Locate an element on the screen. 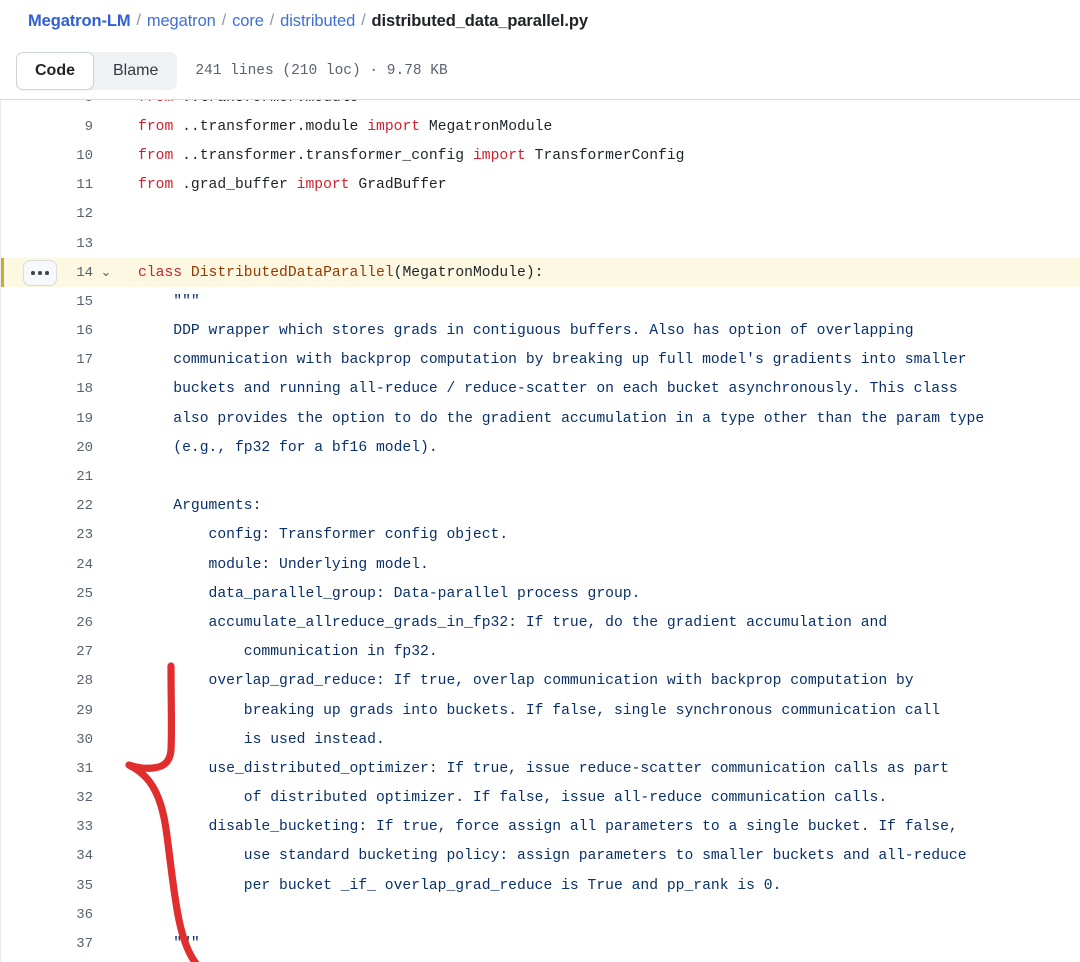 This screenshot has height=962, width=1080. breadcrumb-segment-core: core is located at coordinates (248, 21).